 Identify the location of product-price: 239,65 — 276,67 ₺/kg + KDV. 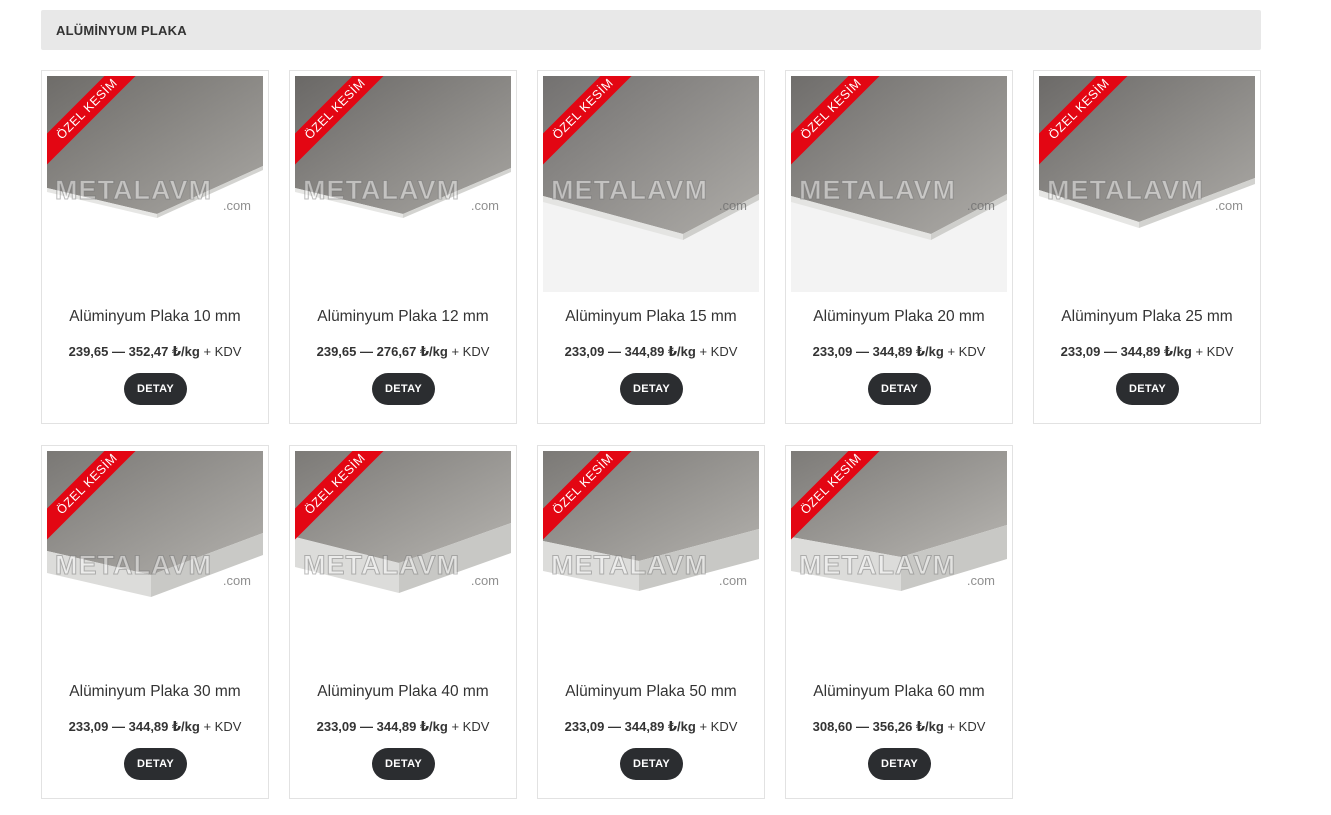
(403, 351).